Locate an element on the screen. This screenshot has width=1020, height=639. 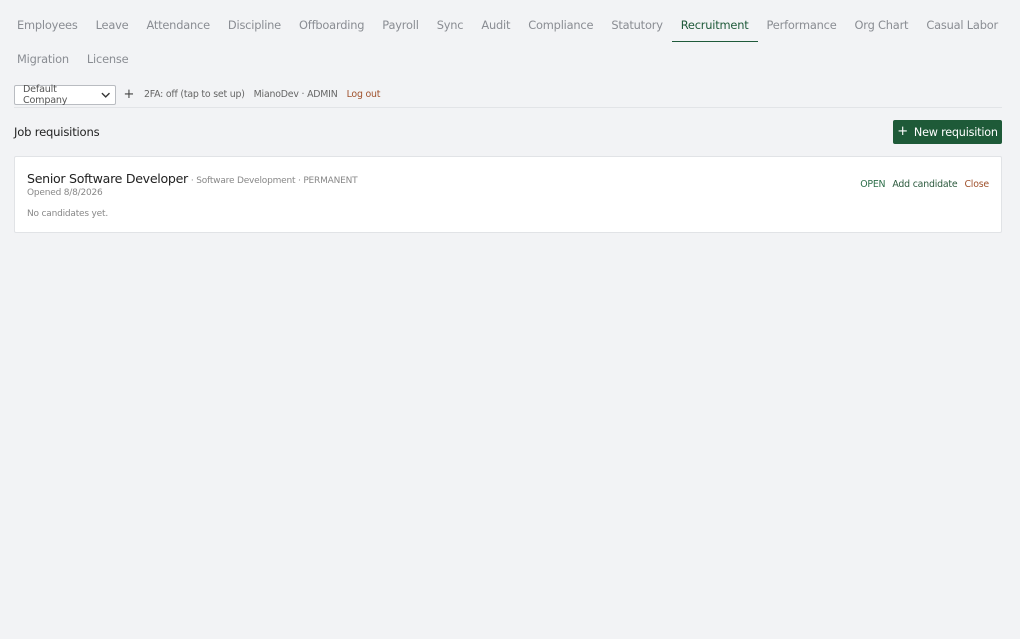
tab-employees: Employees is located at coordinates (47, 25).